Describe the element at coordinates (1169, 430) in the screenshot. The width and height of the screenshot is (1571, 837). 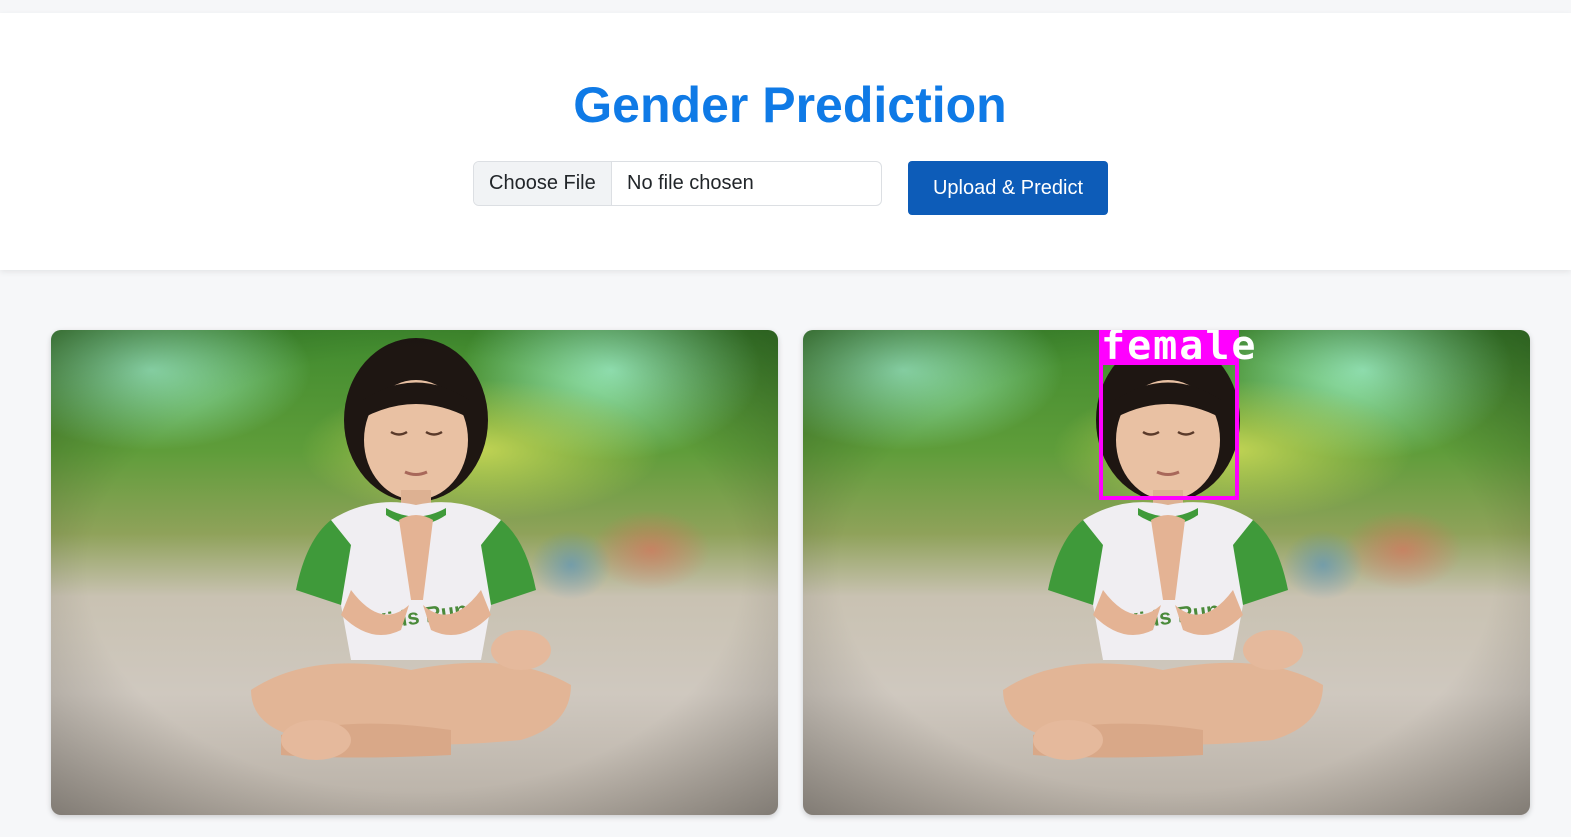
I see `face-bounding-box` at that location.